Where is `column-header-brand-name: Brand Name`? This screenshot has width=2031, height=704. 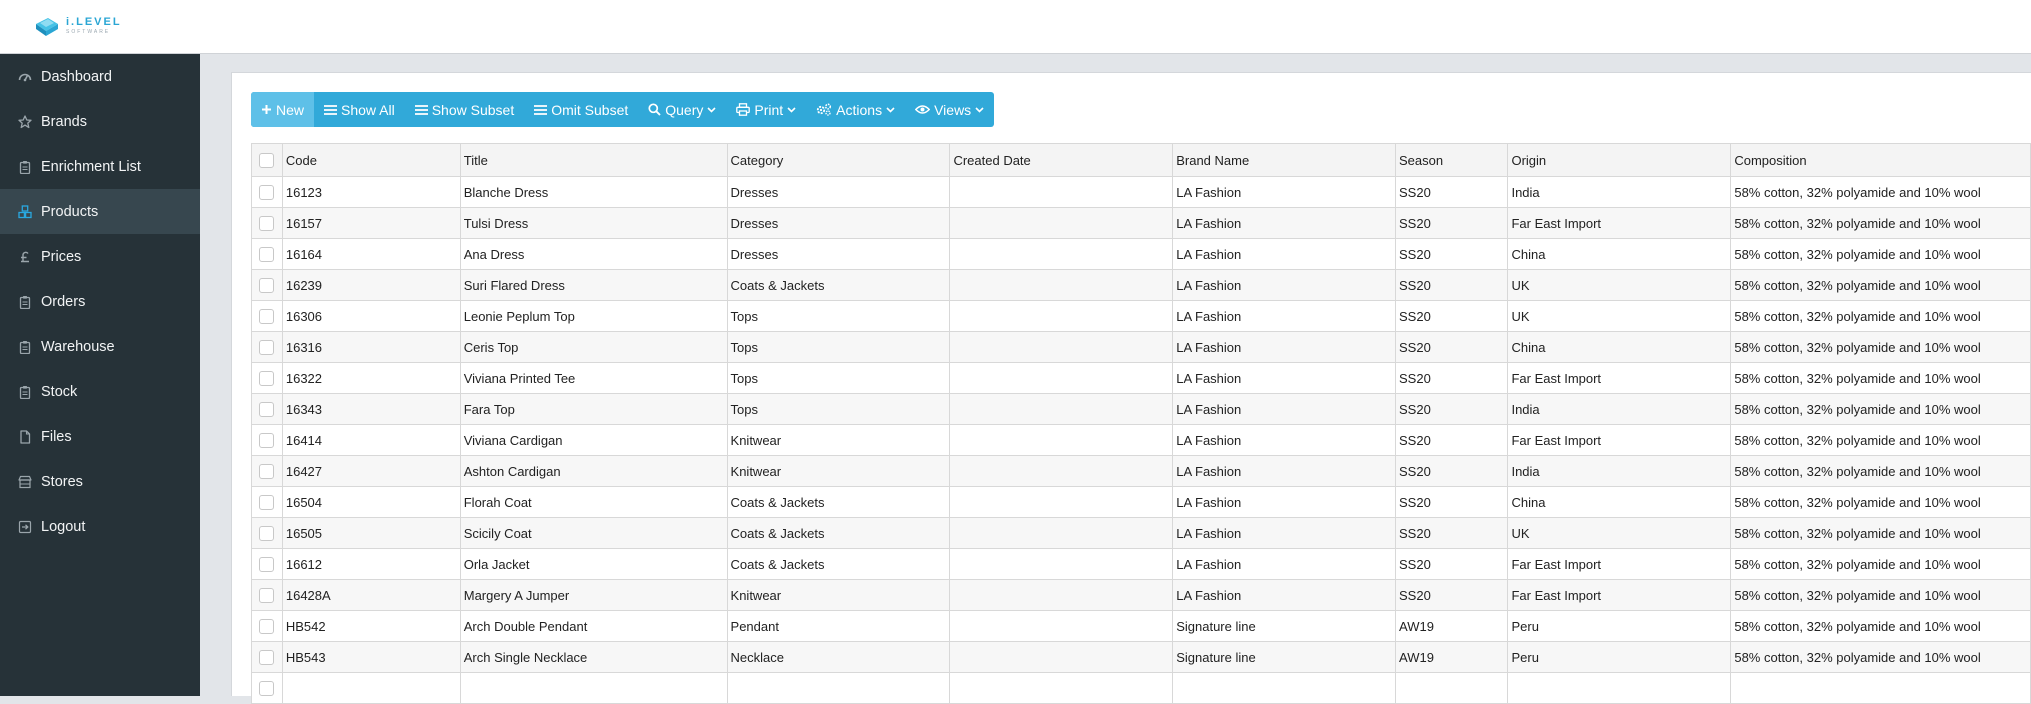
column-header-brand-name: Brand Name is located at coordinates (1284, 160).